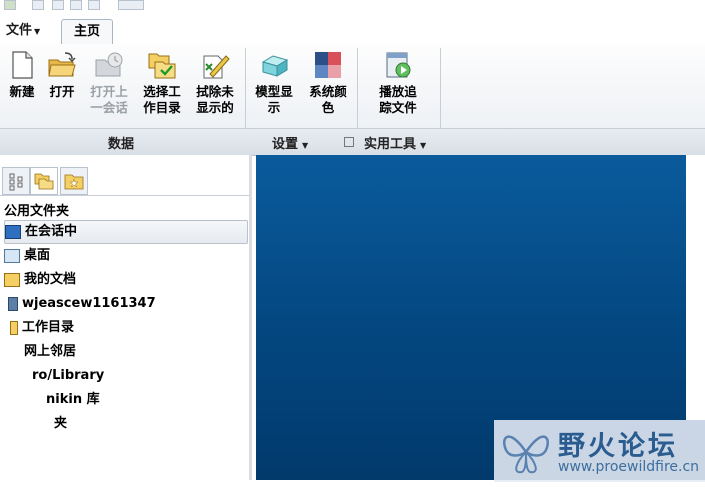 The height and width of the screenshot is (487, 705). I want to click on open-session-icon, so click(109, 64).